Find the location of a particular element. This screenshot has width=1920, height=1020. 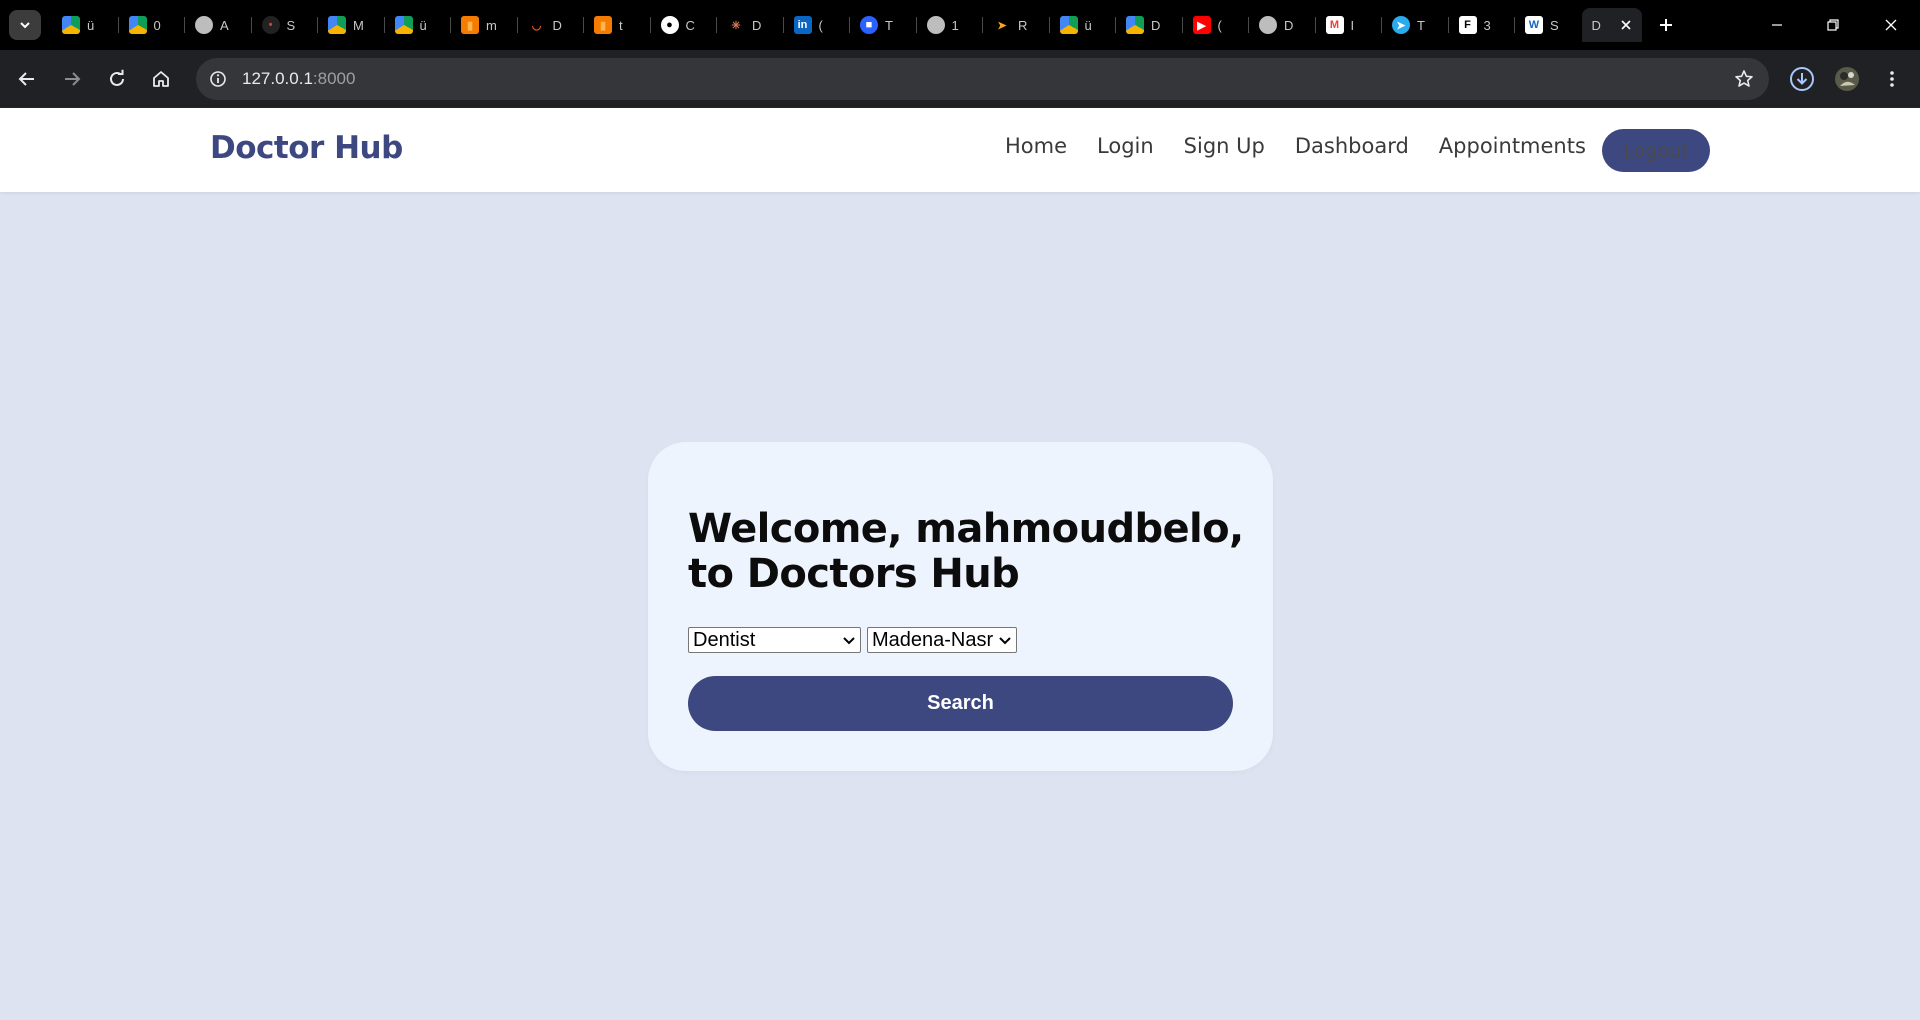

browser-tab-title: R is located at coordinates (1023, 25).